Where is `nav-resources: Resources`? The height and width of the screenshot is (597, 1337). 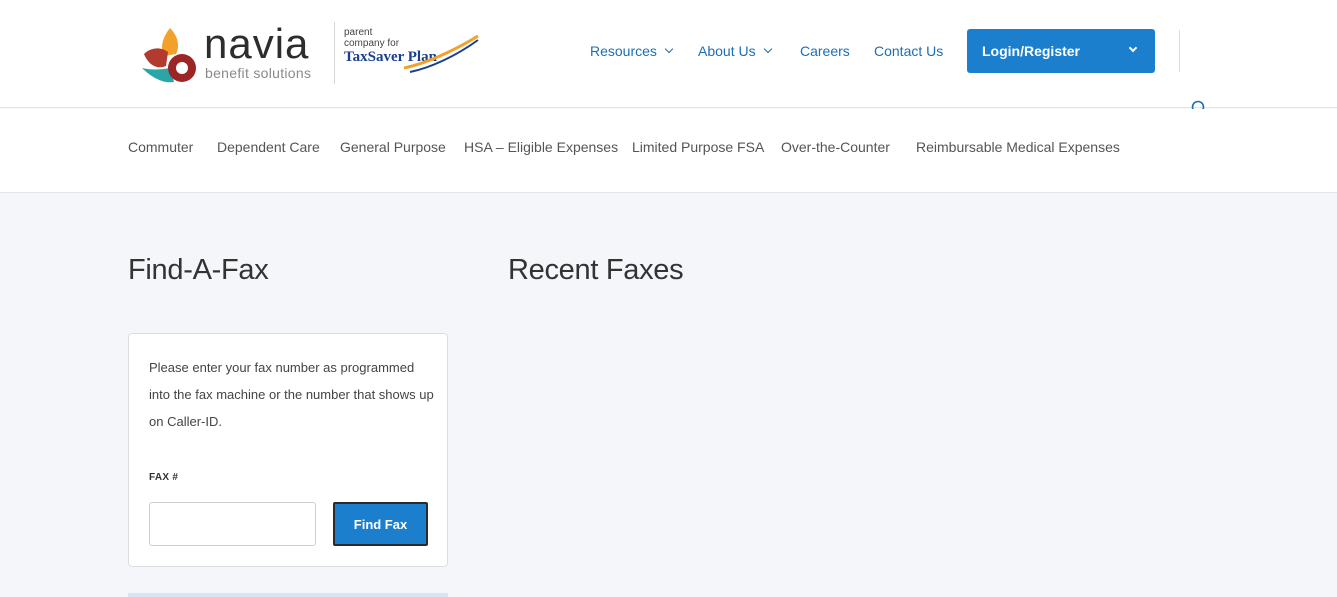 nav-resources: Resources is located at coordinates (632, 51).